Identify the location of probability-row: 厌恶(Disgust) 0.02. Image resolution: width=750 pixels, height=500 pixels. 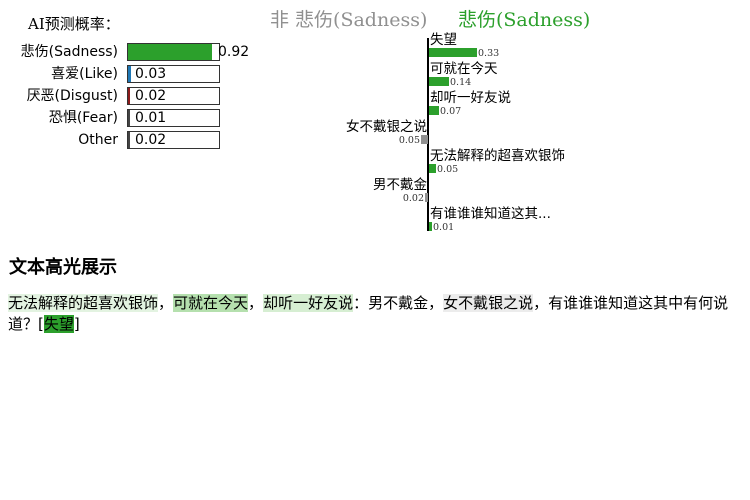
(130, 96).